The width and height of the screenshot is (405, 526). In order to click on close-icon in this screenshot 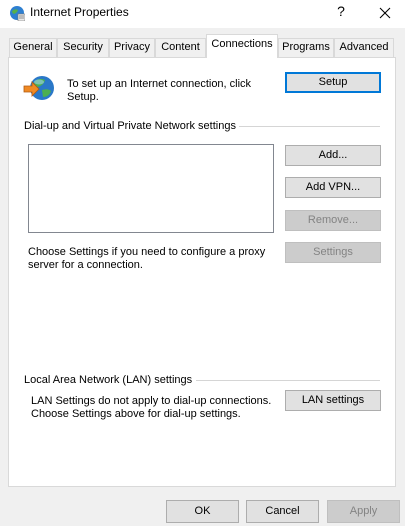, I will do `click(385, 13)`.